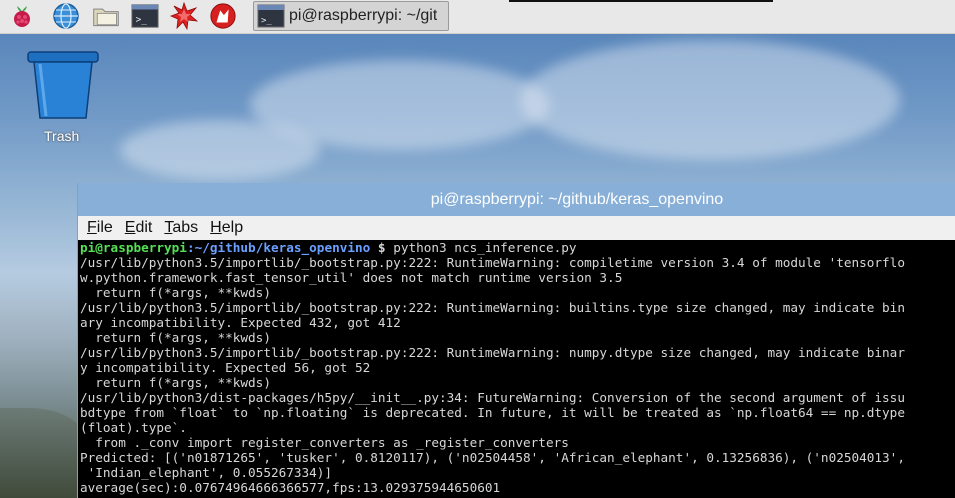 This screenshot has width=955, height=498. What do you see at coordinates (184, 16) in the screenshot?
I see `mathematica-icon` at bounding box center [184, 16].